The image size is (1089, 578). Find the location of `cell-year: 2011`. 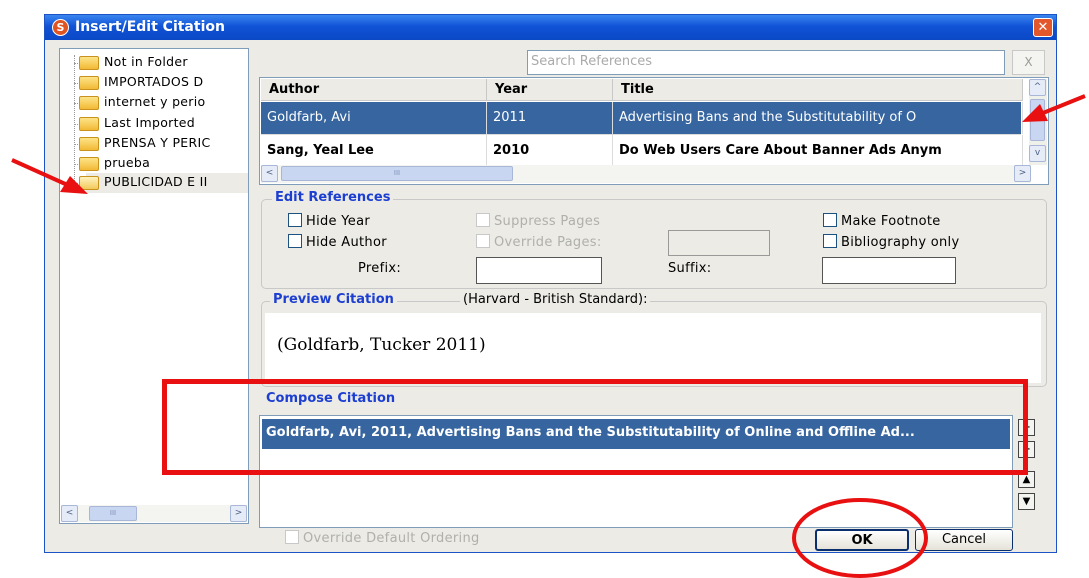

cell-year: 2011 is located at coordinates (550, 118).